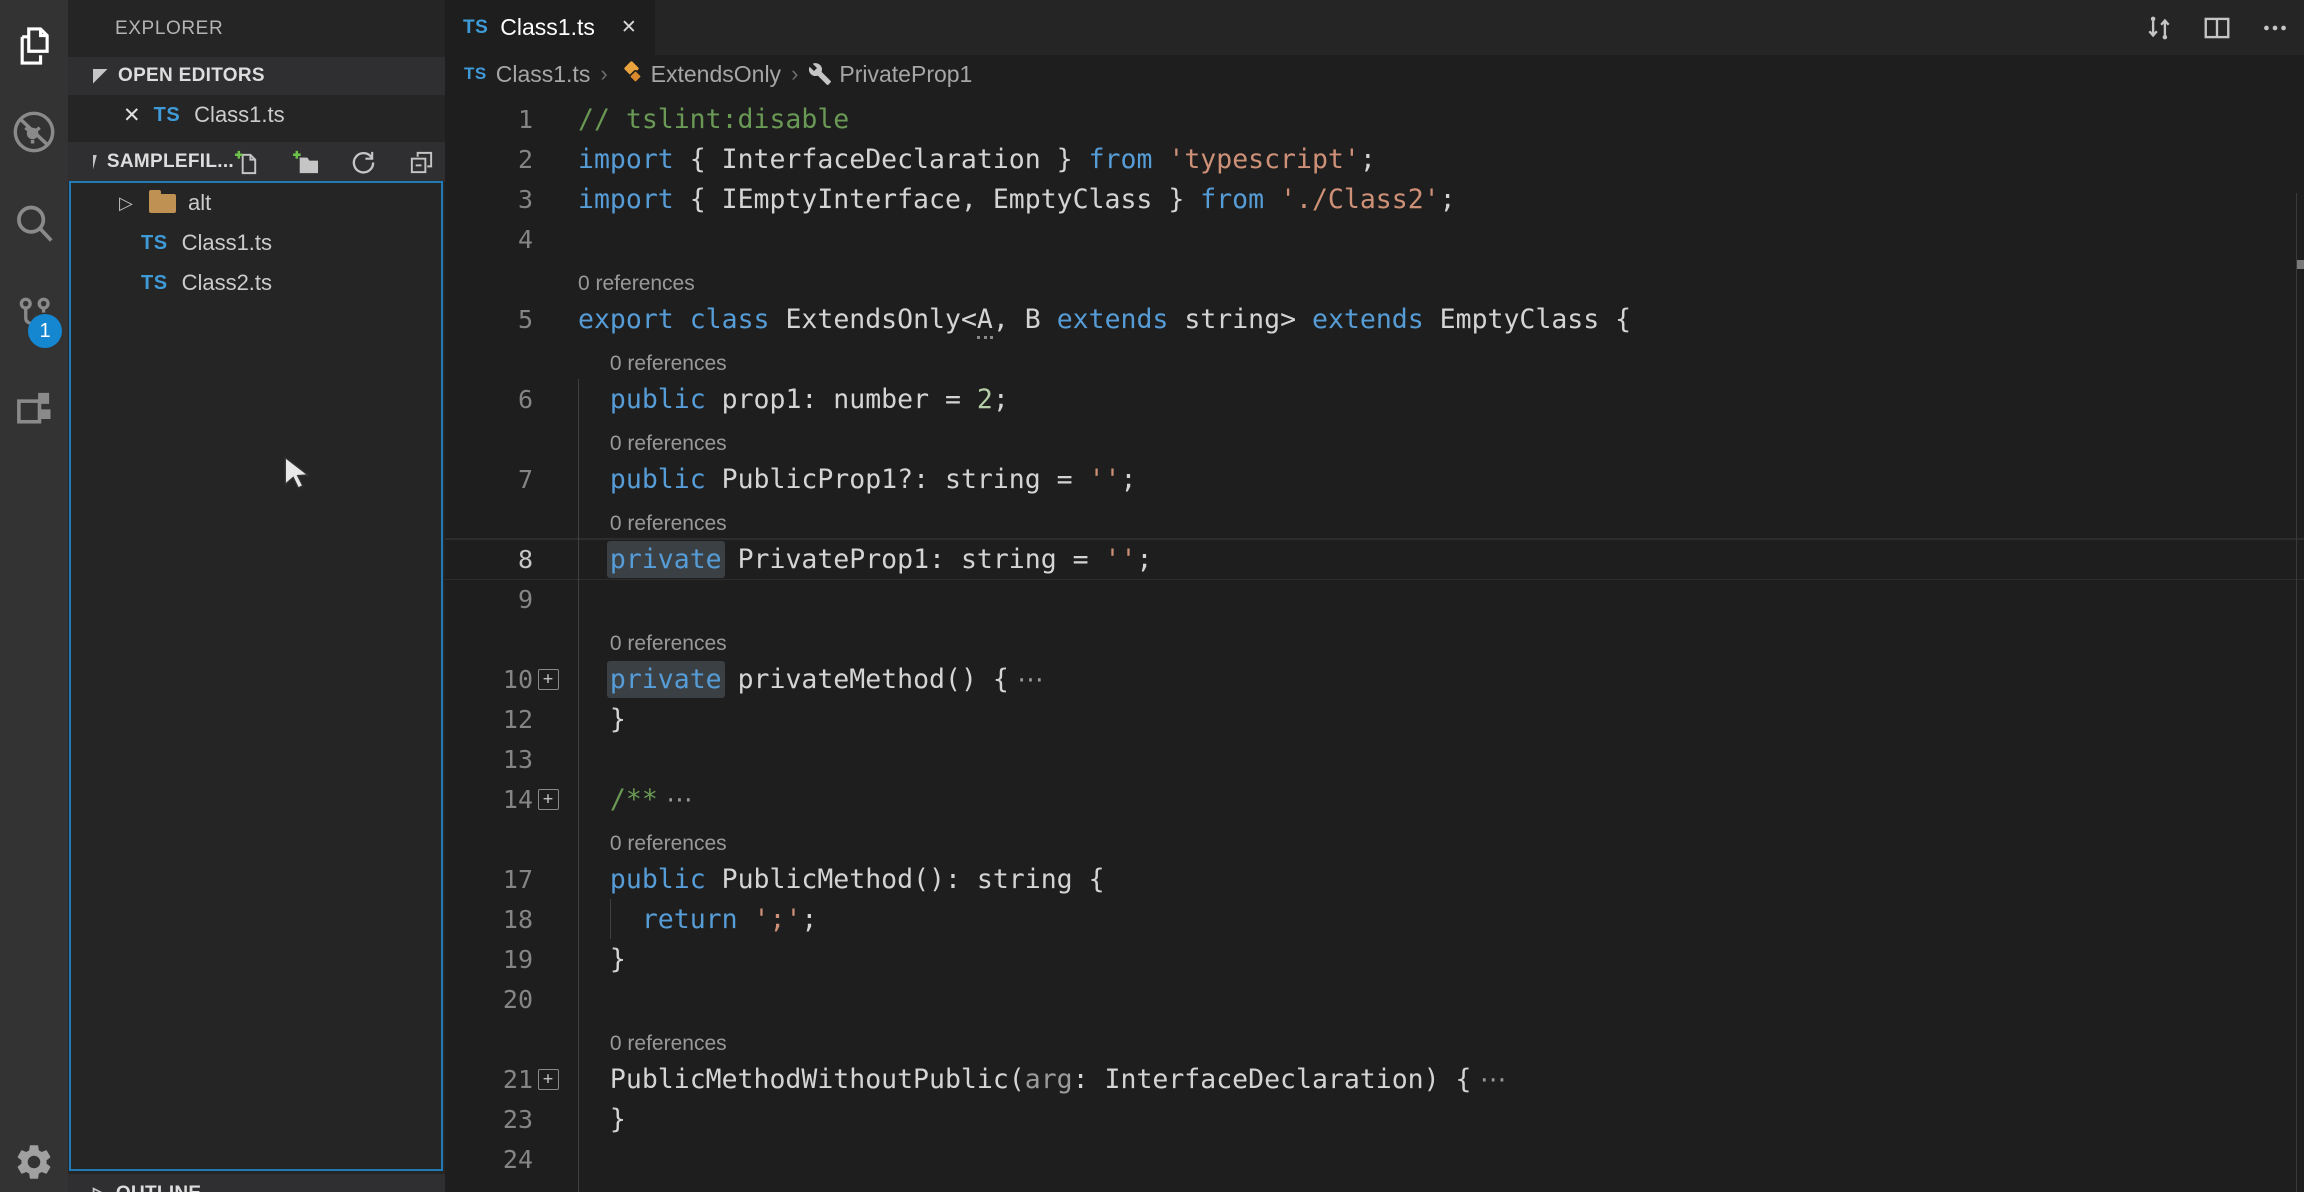 Image resolution: width=2304 pixels, height=1192 pixels. Describe the element at coordinates (247, 162) in the screenshot. I see `new-file-icon` at that location.